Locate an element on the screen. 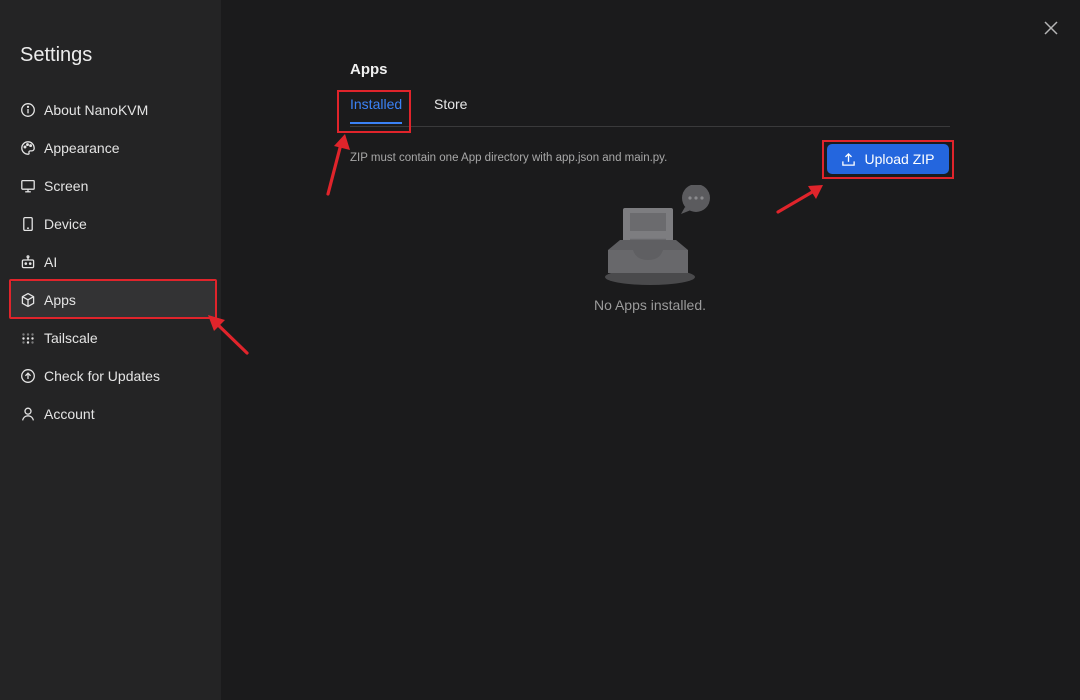 This screenshot has width=1080, height=700. sidebar-title: Settings is located at coordinates (56, 55).